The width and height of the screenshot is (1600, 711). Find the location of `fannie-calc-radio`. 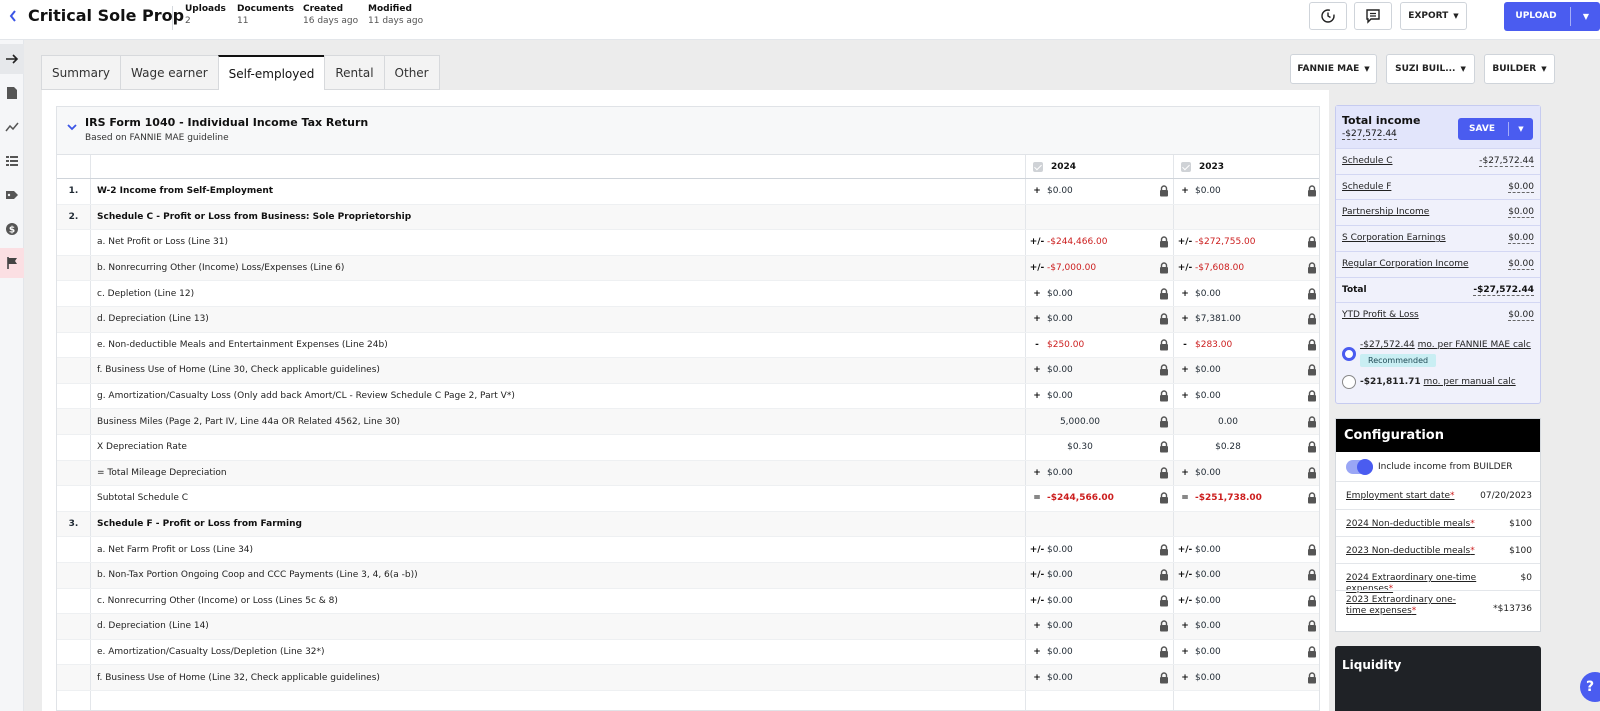

fannie-calc-radio is located at coordinates (1349, 354).